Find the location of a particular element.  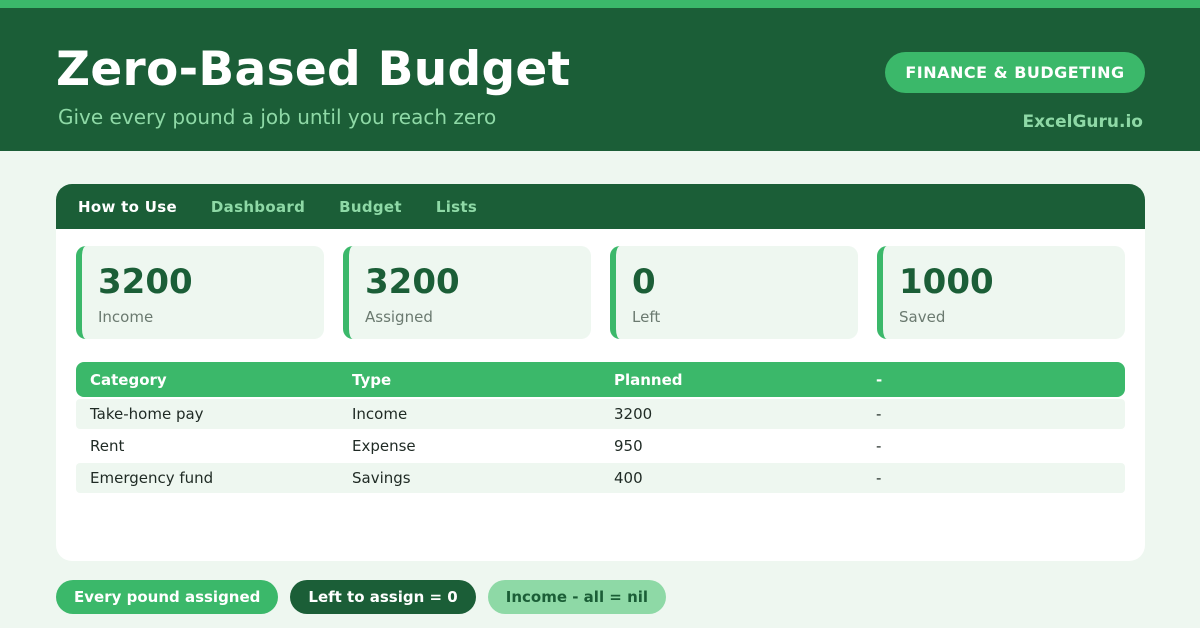

column-header-category: Category is located at coordinates (128, 379).